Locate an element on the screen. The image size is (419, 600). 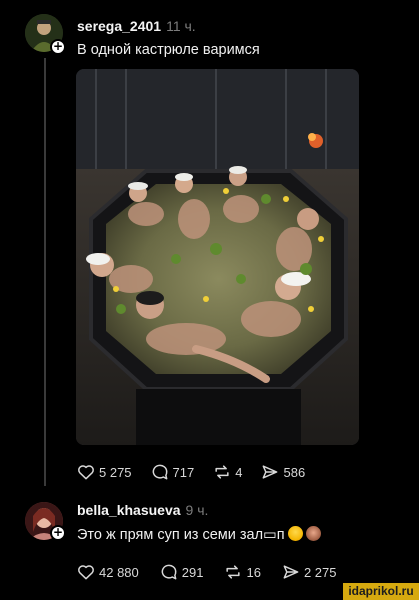
see-no-evil-monkey-emoji-icon is located at coordinates (313, 533).